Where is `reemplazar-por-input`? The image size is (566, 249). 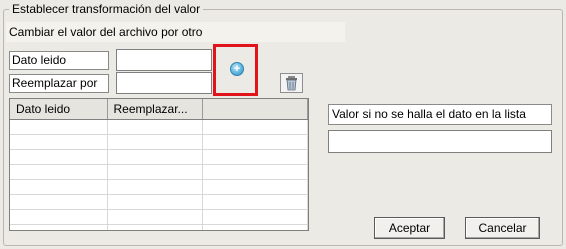 reemplazar-por-input is located at coordinates (164, 83).